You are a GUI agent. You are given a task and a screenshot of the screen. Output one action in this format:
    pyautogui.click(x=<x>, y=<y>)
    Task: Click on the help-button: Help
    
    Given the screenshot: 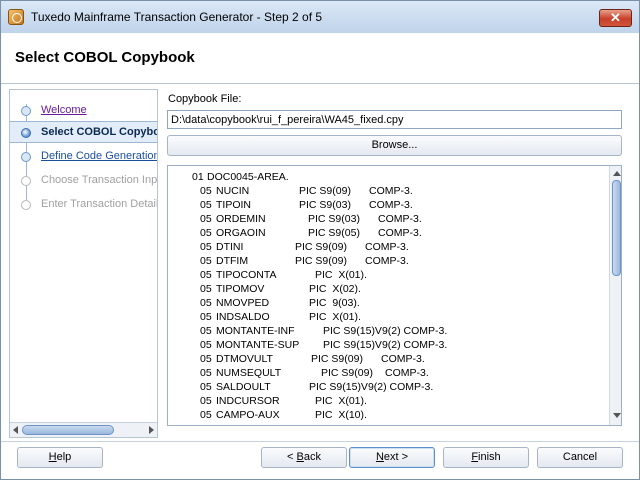 What is the action you would take?
    pyautogui.click(x=60, y=457)
    